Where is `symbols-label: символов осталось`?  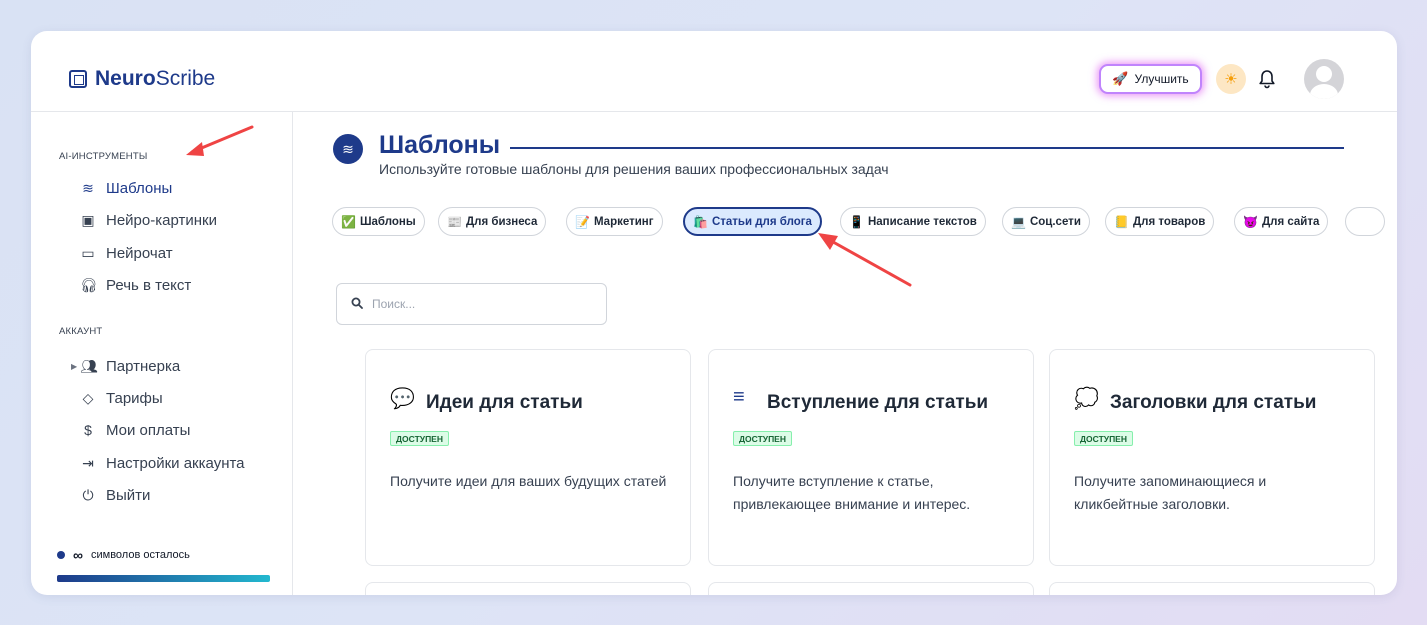 symbols-label: символов осталось is located at coordinates (140, 555).